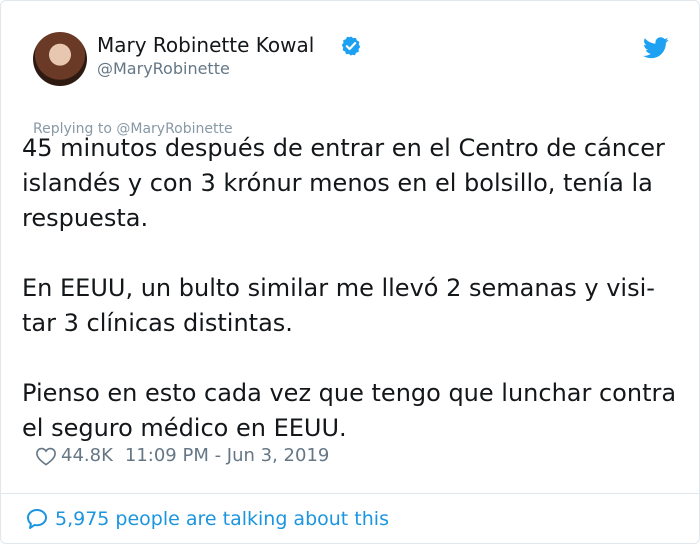 The width and height of the screenshot is (700, 544). I want to click on twitter-bird-icon, so click(656, 48).